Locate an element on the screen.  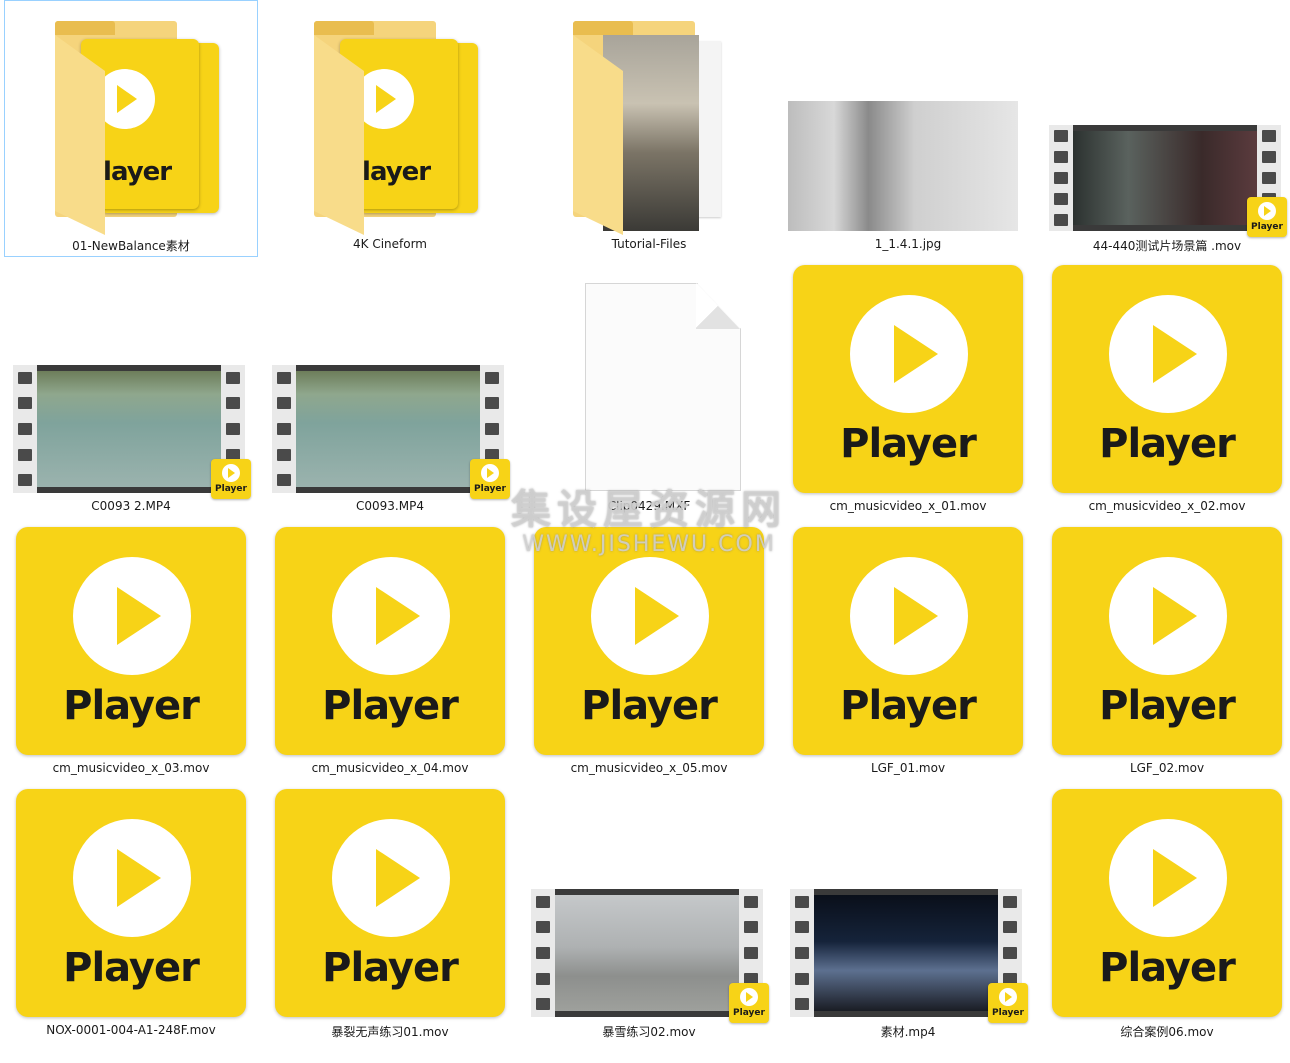
file-item: Player cm_musicvideo_x_05.mov is located at coordinates (649, 652).